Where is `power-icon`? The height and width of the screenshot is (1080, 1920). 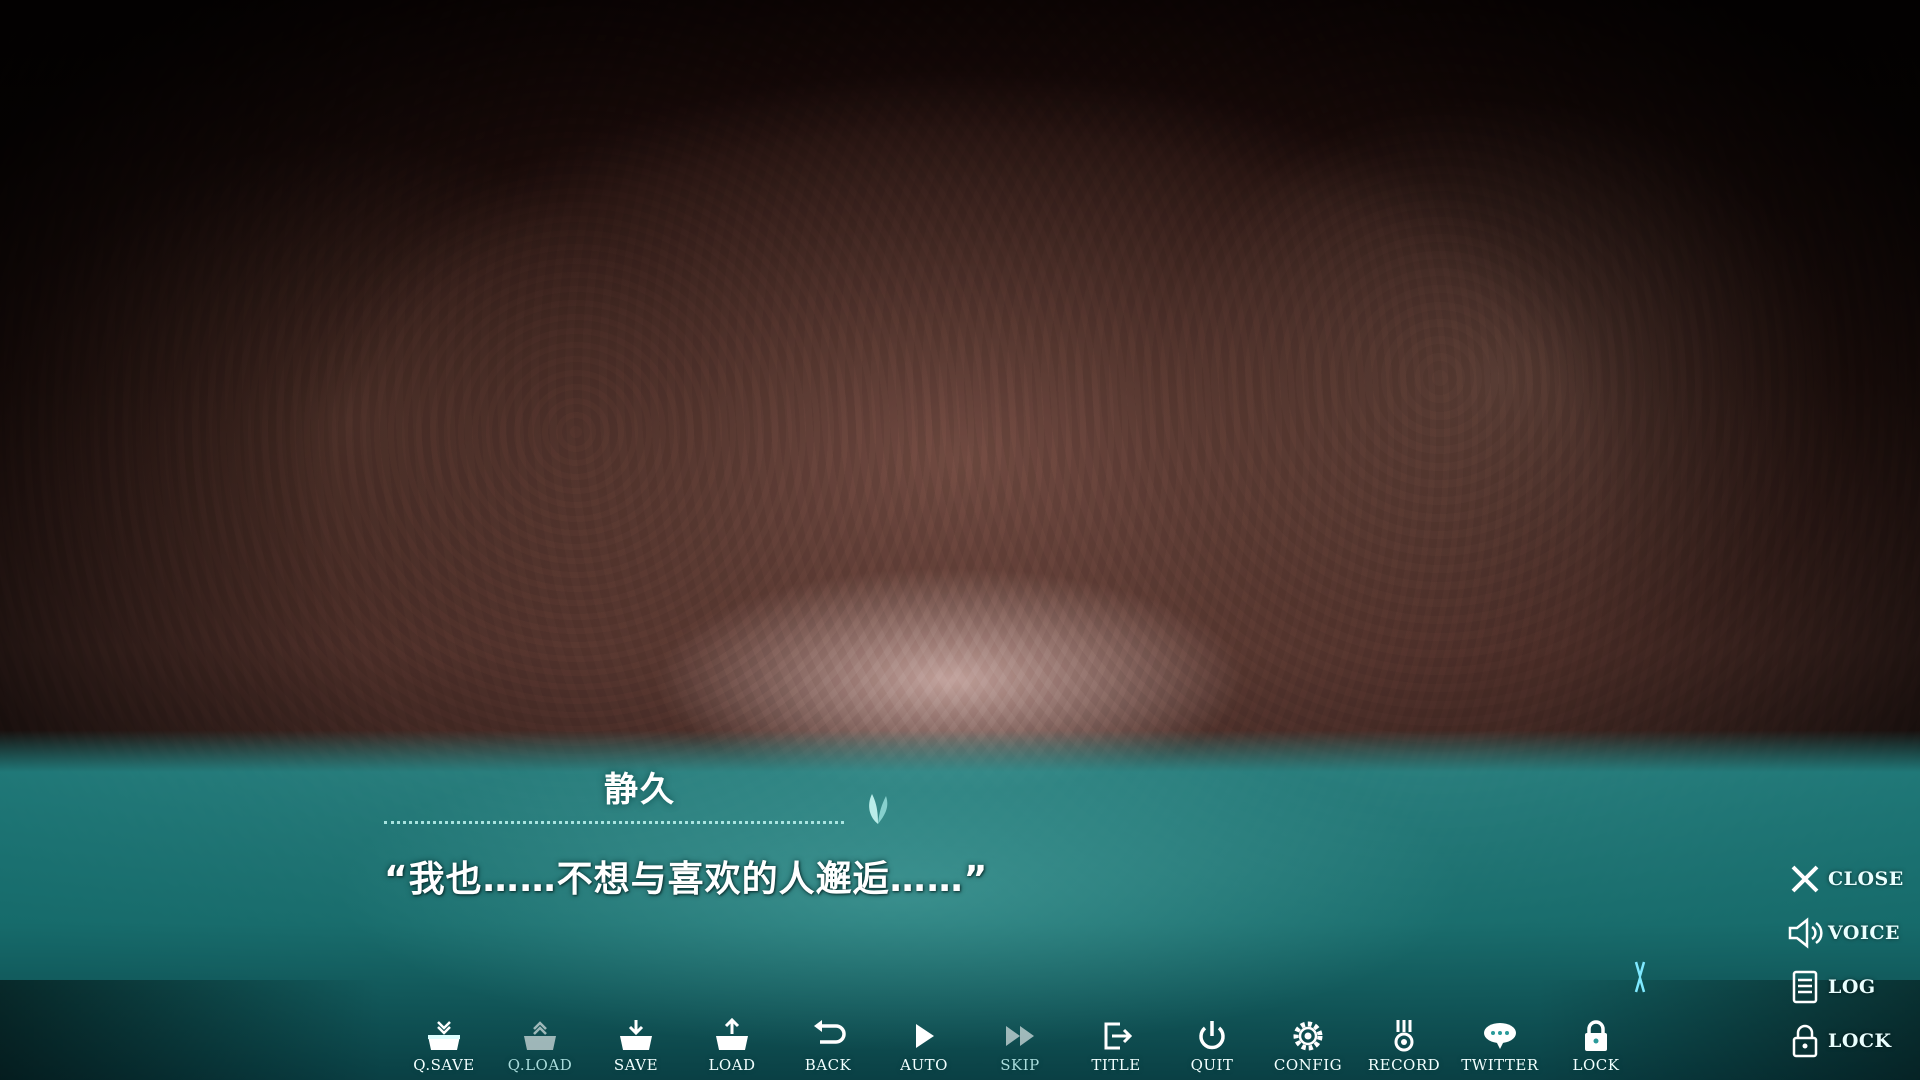
power-icon is located at coordinates (1212, 1035).